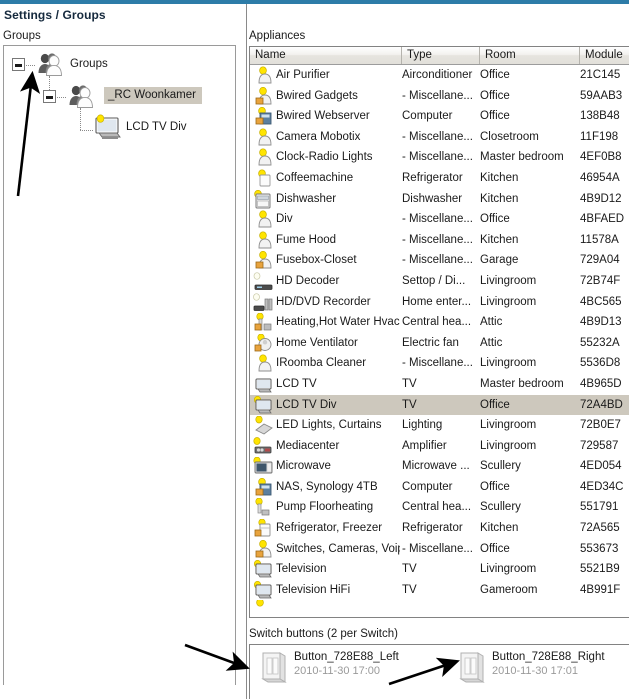 The height and width of the screenshot is (699, 629). What do you see at coordinates (156, 127) in the screenshot?
I see `tree-item-label-lcd-tv-div: LCD TV Div` at bounding box center [156, 127].